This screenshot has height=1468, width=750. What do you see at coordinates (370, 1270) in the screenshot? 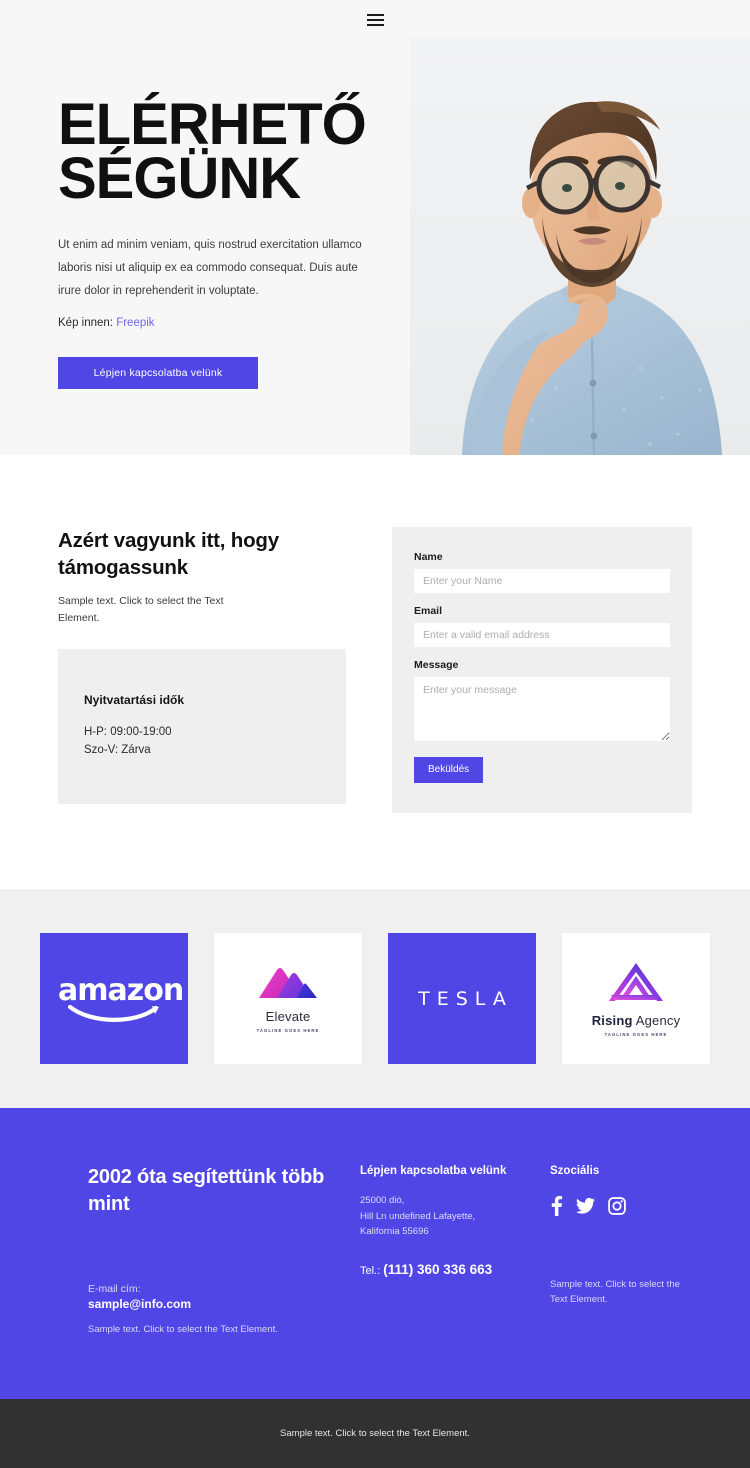
I see `telephone-label: Tel.:` at bounding box center [370, 1270].